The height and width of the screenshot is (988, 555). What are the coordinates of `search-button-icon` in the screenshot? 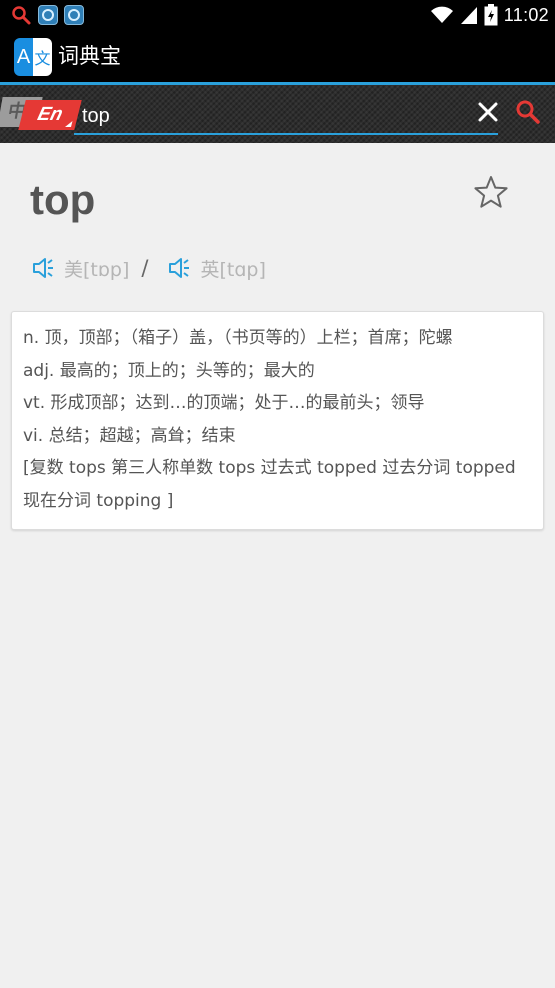 It's located at (528, 112).